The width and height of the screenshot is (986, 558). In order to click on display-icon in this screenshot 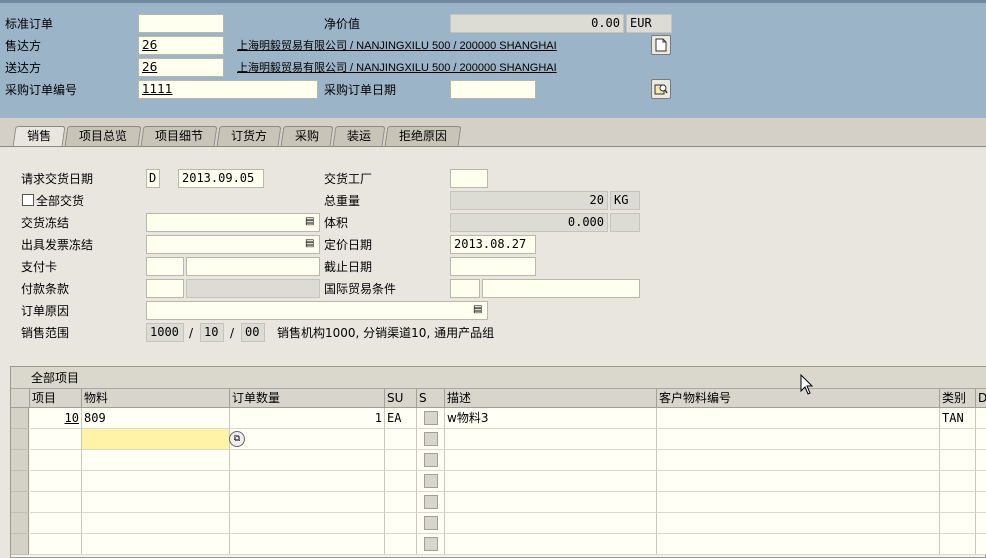, I will do `click(661, 89)`.